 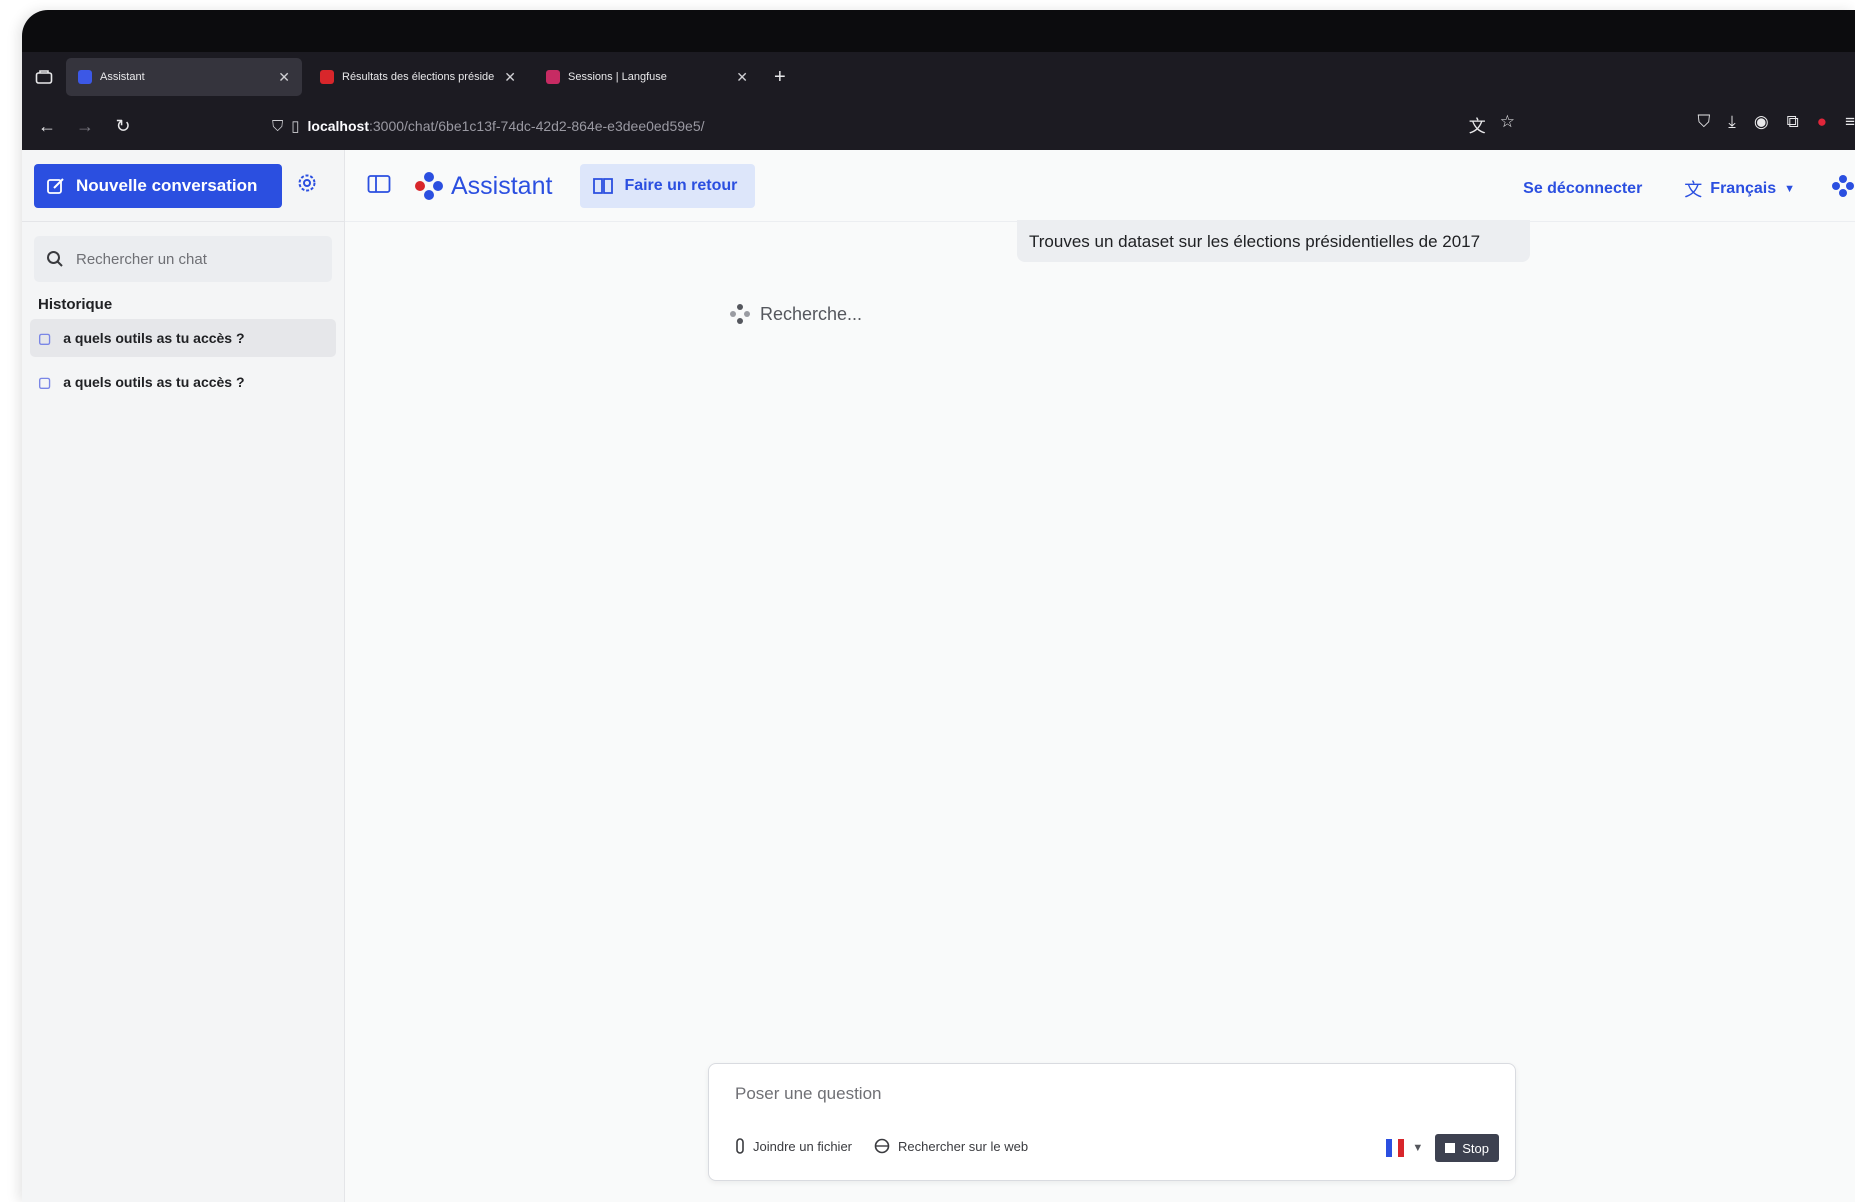 I want to click on stop-button: Stop, so click(x=1467, y=1148).